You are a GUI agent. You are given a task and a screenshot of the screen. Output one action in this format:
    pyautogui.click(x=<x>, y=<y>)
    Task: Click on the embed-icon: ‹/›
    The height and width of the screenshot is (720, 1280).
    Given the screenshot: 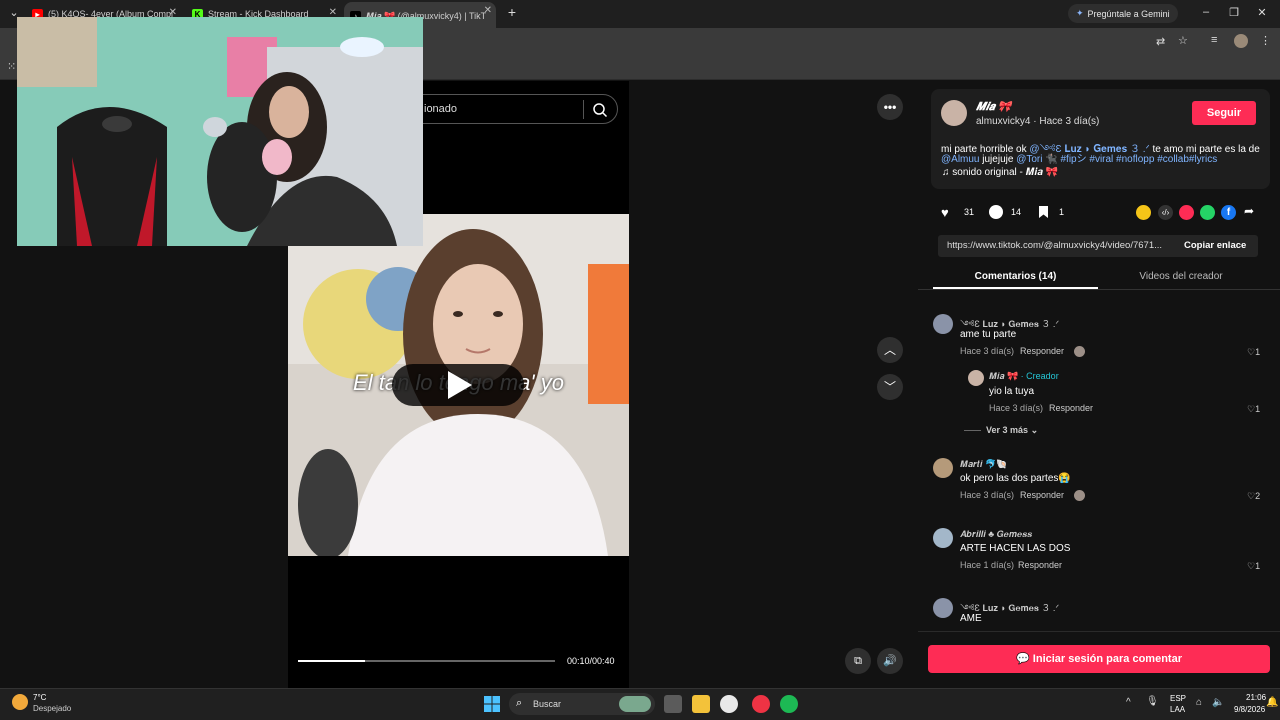 What is the action you would take?
    pyautogui.click(x=1165, y=212)
    